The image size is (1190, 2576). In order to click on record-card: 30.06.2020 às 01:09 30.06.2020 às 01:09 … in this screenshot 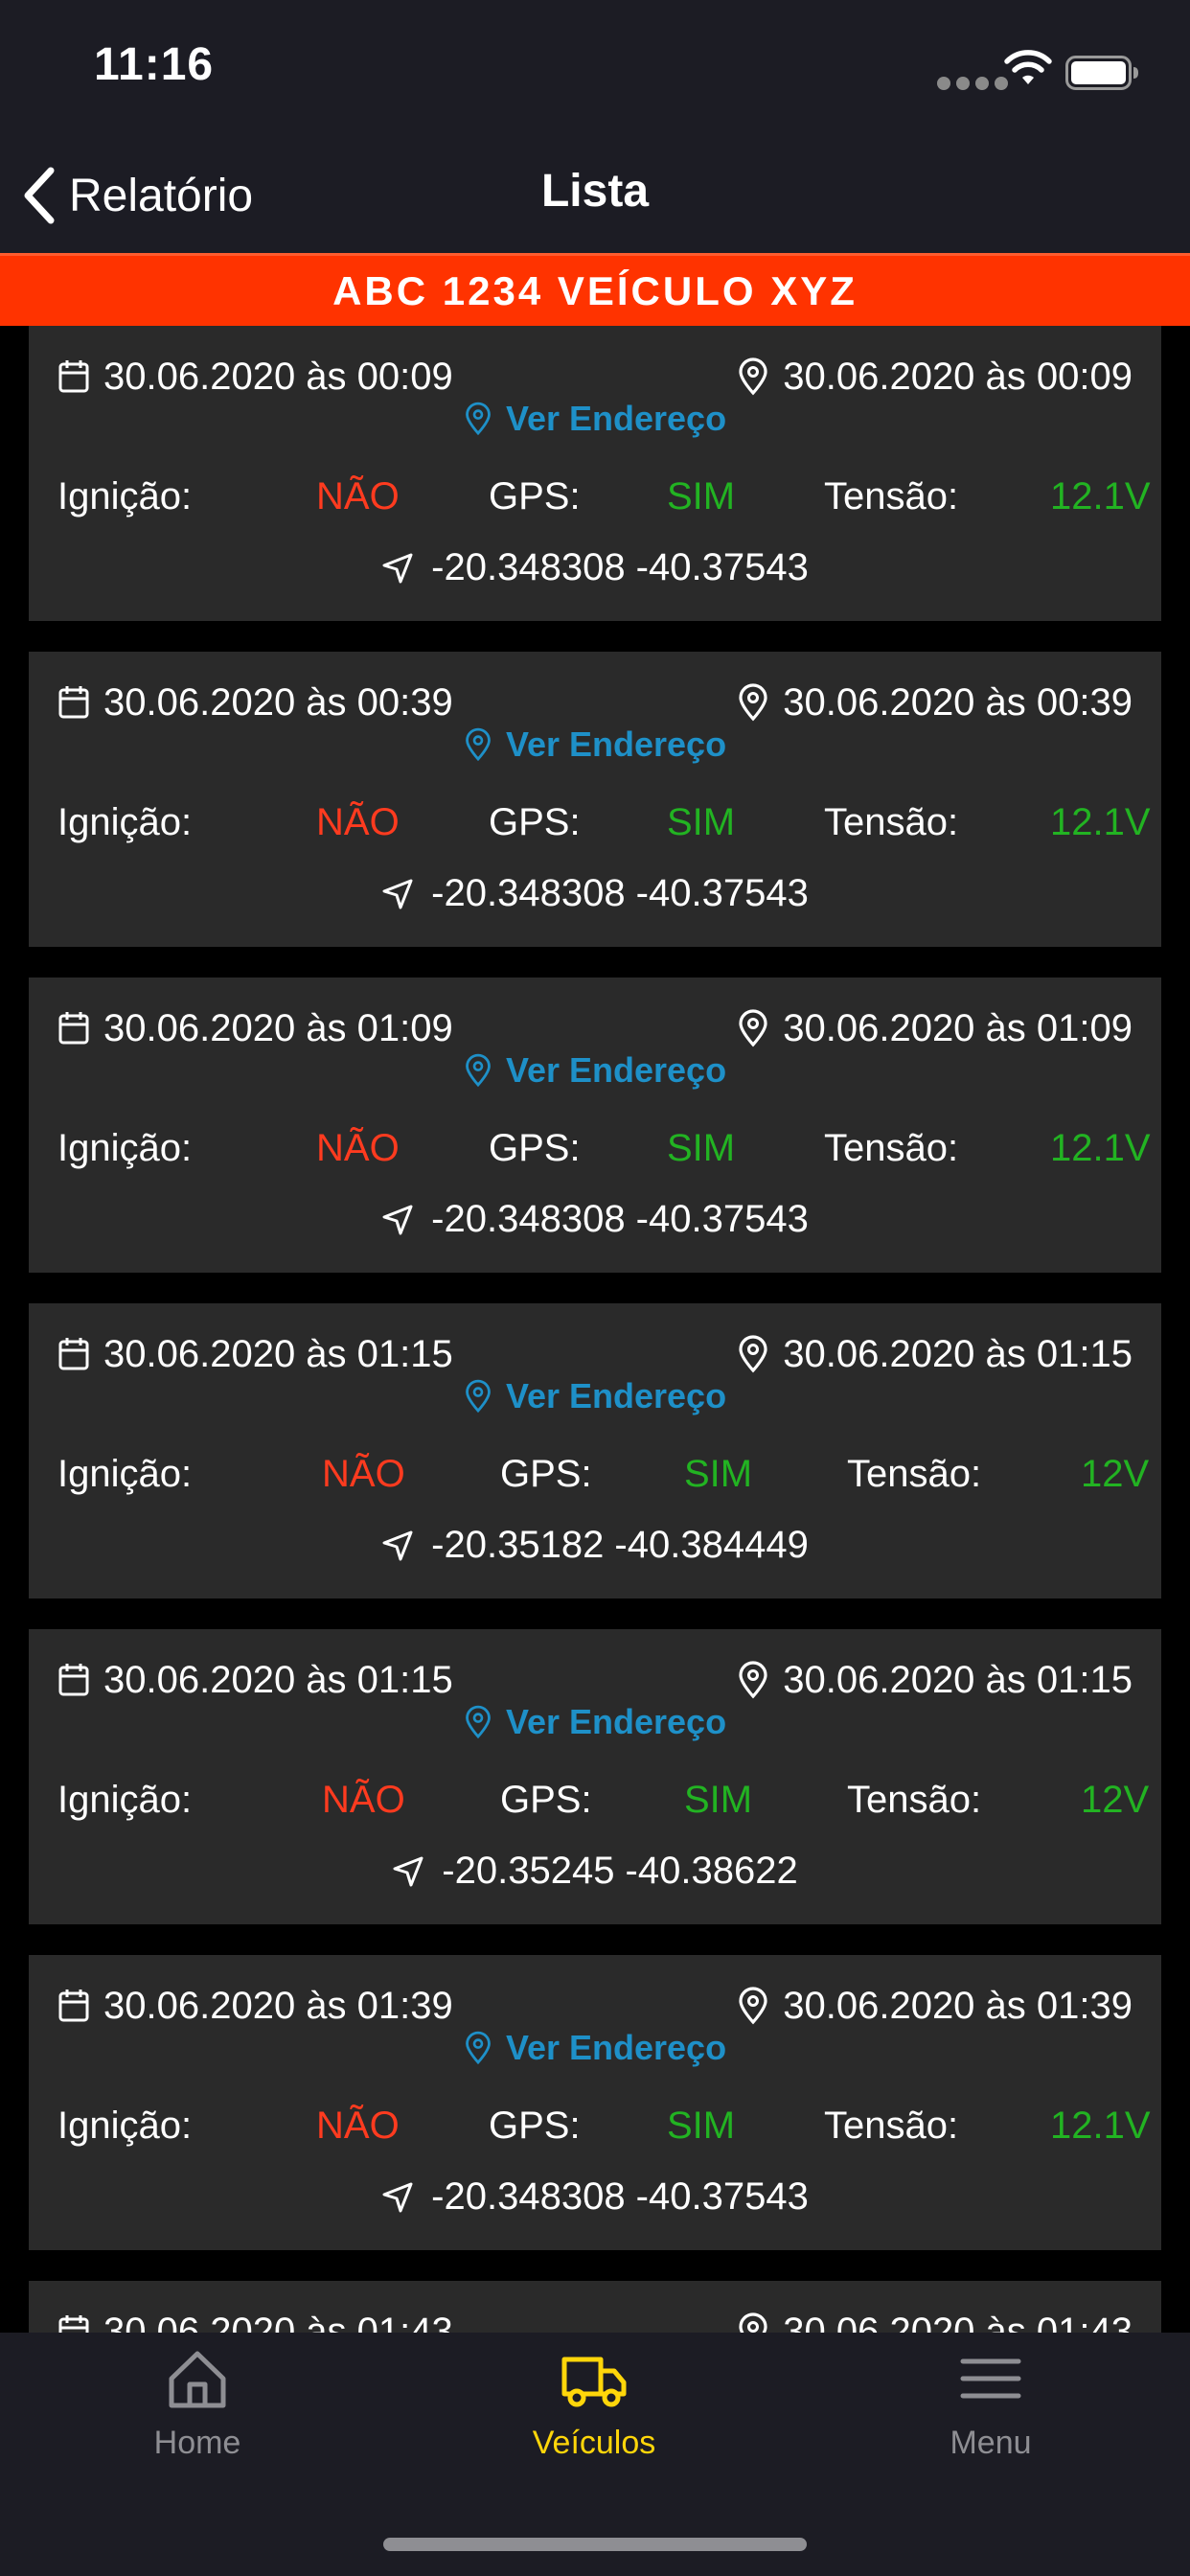, I will do `click(595, 1125)`.